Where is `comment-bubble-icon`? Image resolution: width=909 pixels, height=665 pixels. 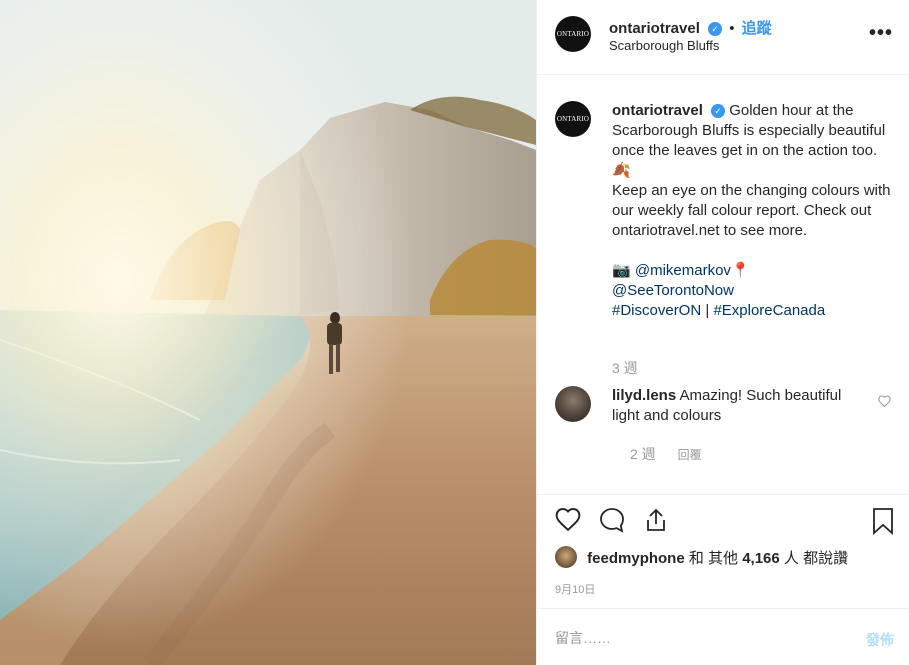 comment-bubble-icon is located at coordinates (612, 522).